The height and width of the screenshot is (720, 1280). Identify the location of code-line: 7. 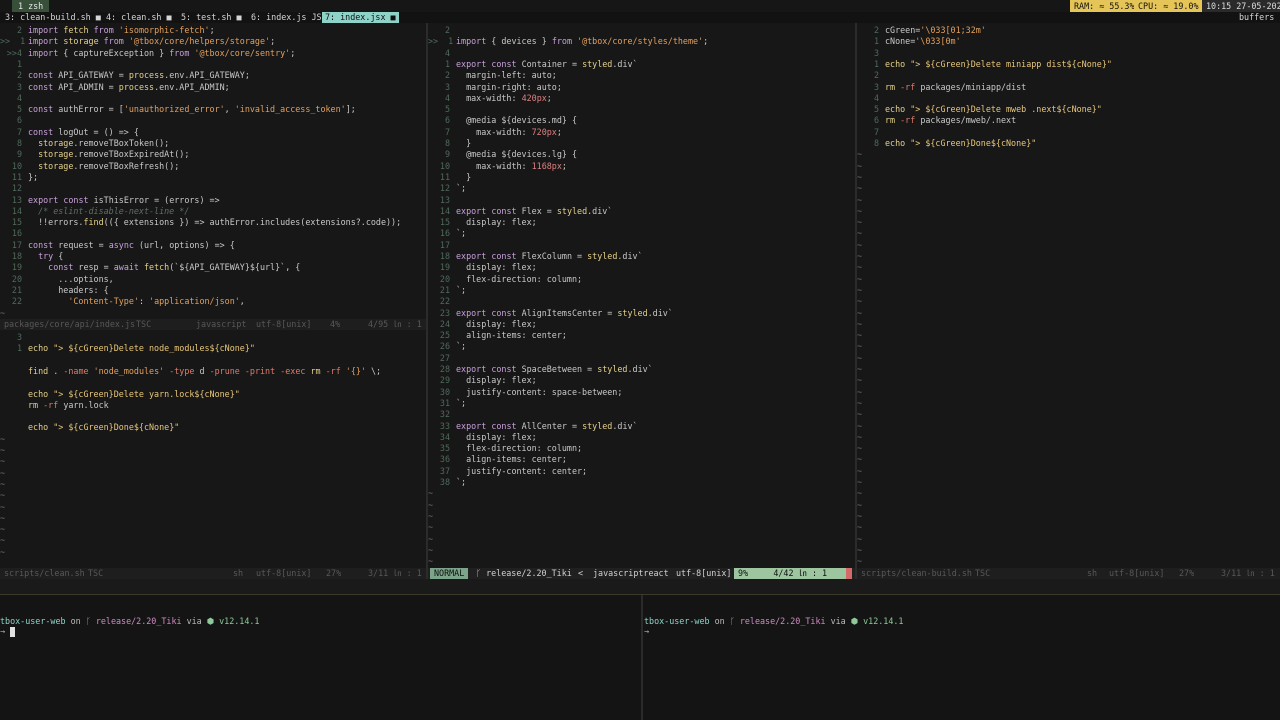
(871, 132).